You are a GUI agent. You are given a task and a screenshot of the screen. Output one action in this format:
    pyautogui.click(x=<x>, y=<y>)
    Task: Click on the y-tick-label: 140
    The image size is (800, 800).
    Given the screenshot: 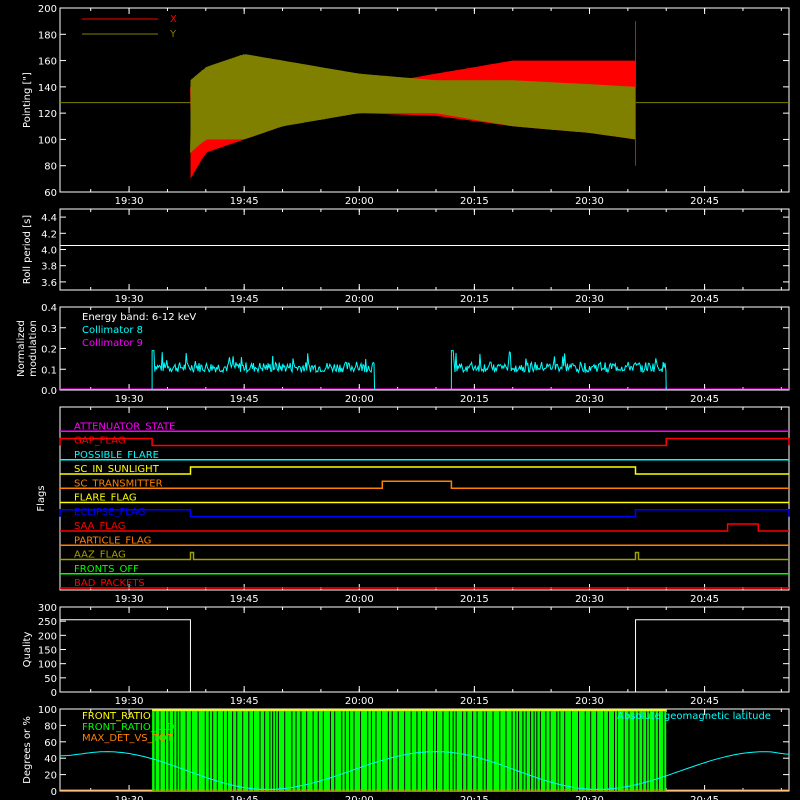 What is the action you would take?
    pyautogui.click(x=47, y=88)
    